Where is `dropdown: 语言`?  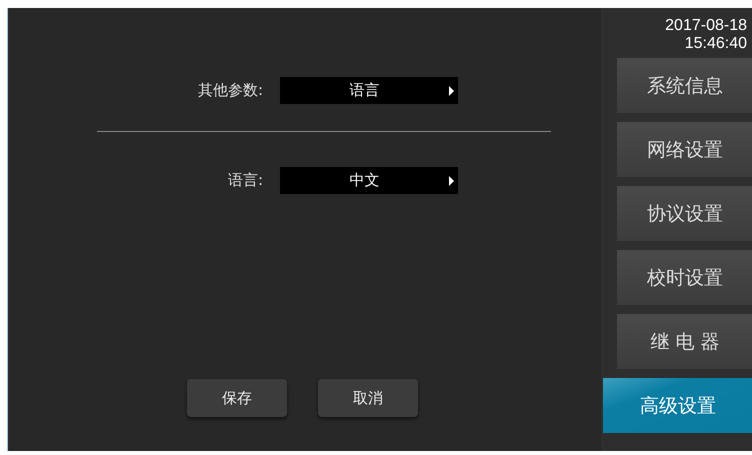
dropdown: 语言 is located at coordinates (369, 90).